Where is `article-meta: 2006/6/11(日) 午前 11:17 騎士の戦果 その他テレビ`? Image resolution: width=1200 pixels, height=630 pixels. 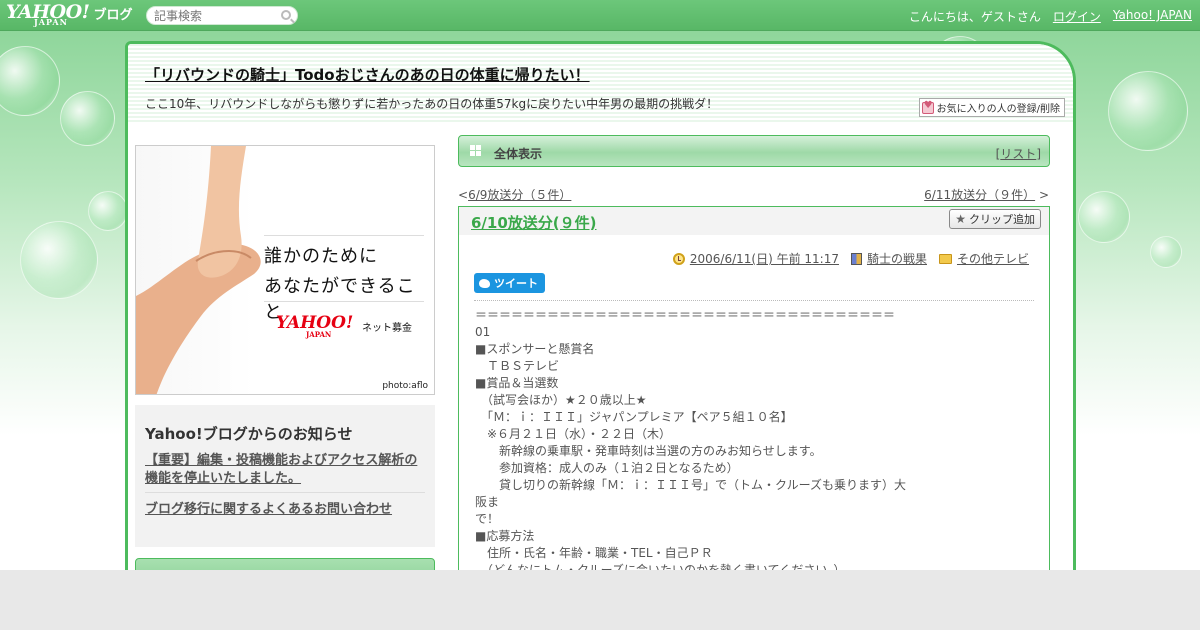
article-meta: 2006/6/11(日) 午前 11:17 騎士の戦果 その他テレビ is located at coordinates (850, 258).